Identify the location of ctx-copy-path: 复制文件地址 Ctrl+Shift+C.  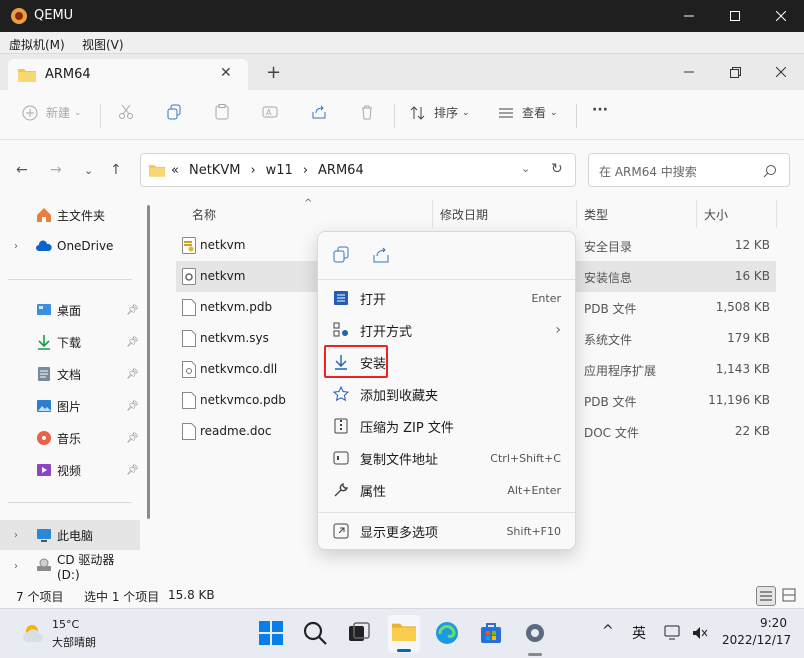
(446, 458).